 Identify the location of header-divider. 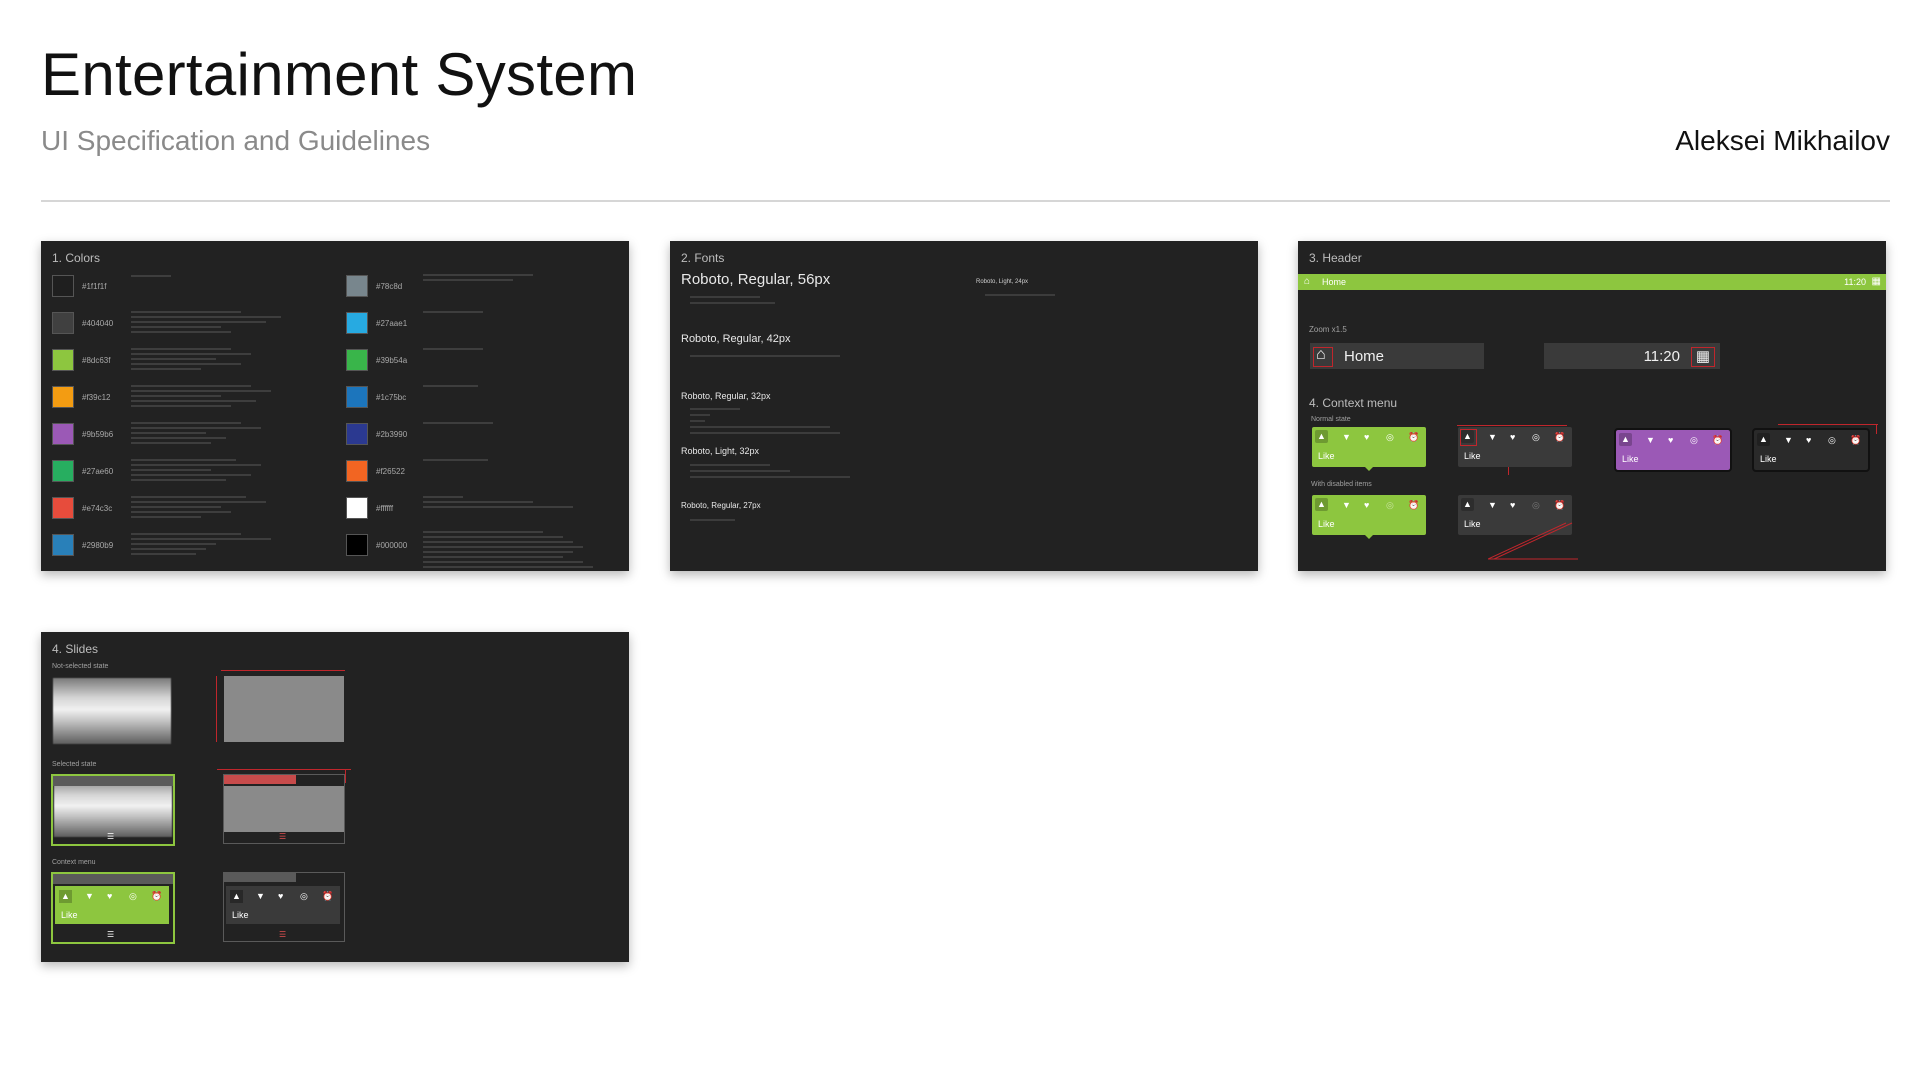
(965, 201).